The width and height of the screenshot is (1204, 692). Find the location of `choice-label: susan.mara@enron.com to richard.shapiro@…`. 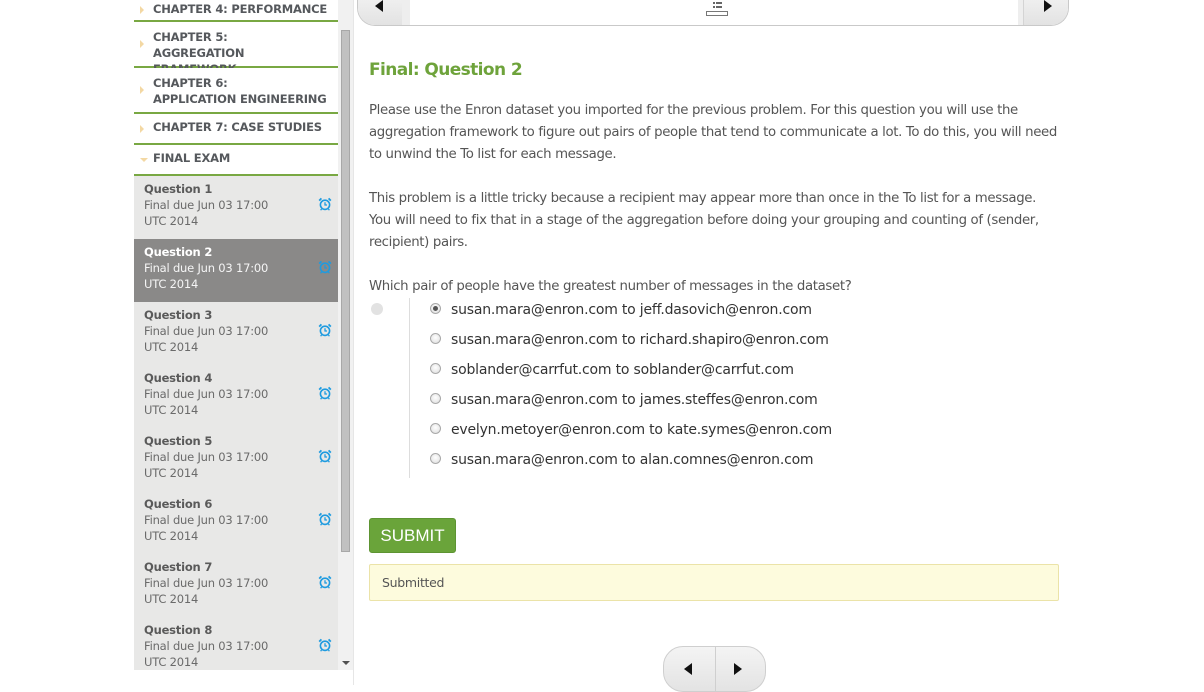

choice-label: susan.mara@enron.com to richard.shapiro@… is located at coordinates (640, 340).